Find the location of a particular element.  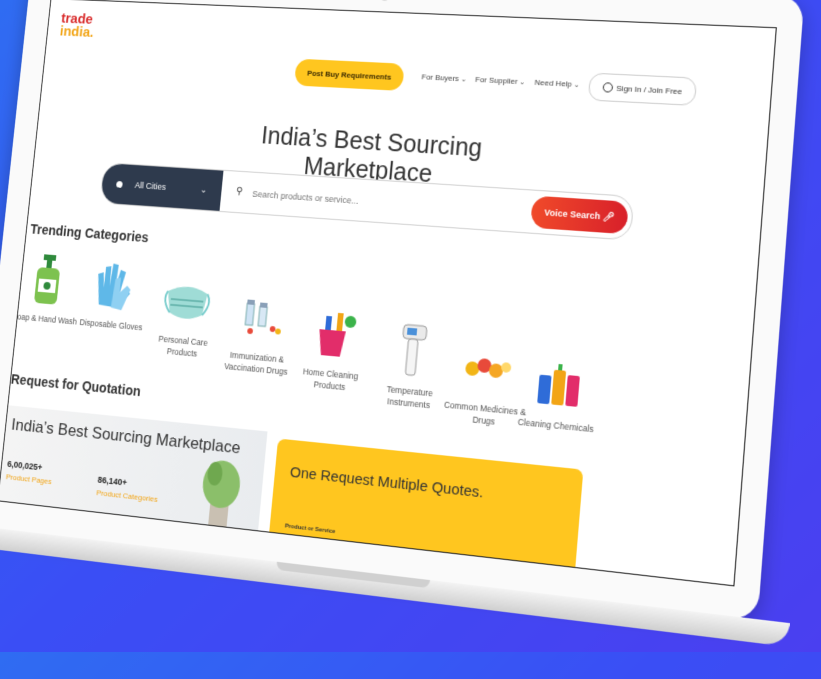

plant-image is located at coordinates (221, 494).